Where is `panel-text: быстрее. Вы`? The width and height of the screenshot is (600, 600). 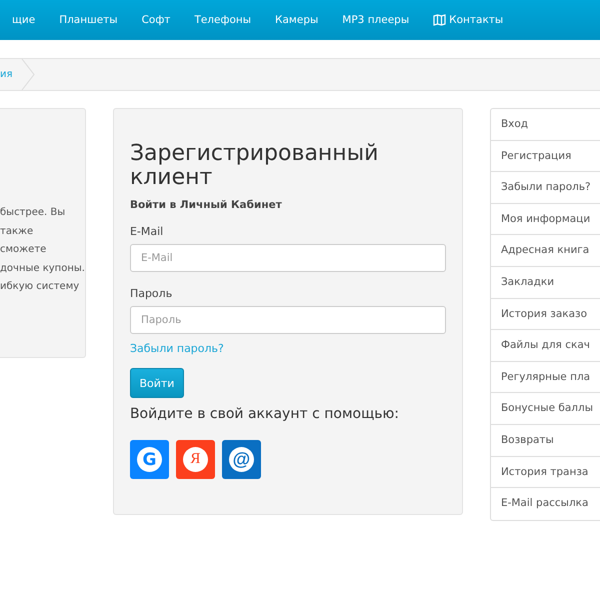 panel-text: быстрее. Вы is located at coordinates (33, 213).